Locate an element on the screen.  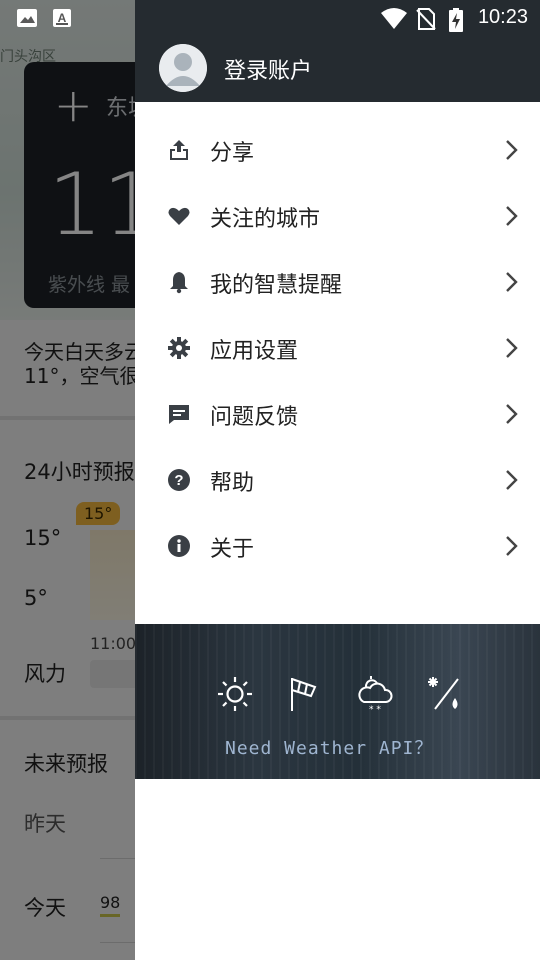
login-account-label: 登录账户 is located at coordinates (268, 69).